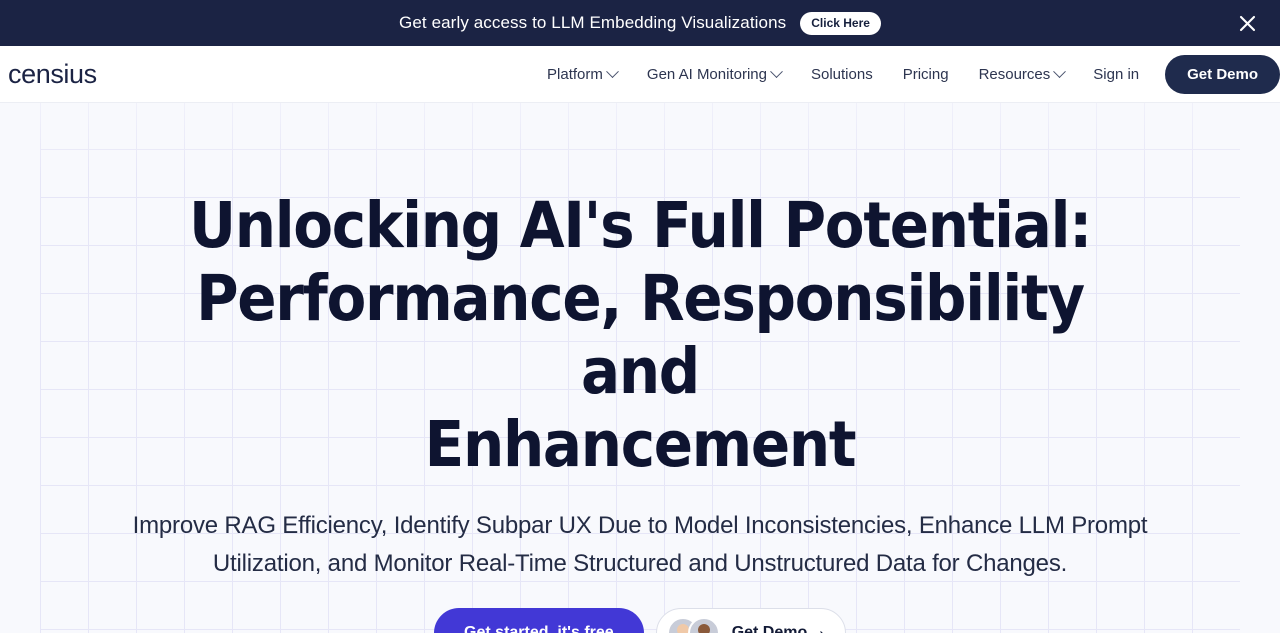  Describe the element at coordinates (693, 625) in the screenshot. I see `avatar-group` at that location.